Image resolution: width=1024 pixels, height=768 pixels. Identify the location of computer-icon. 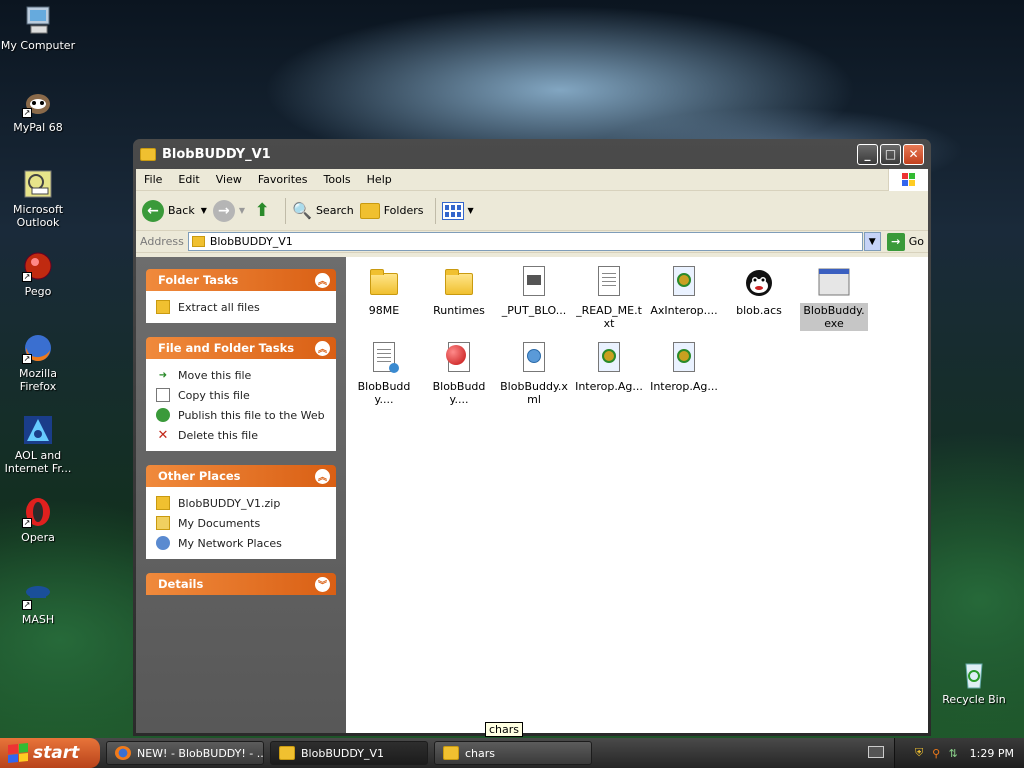
(38, 20).